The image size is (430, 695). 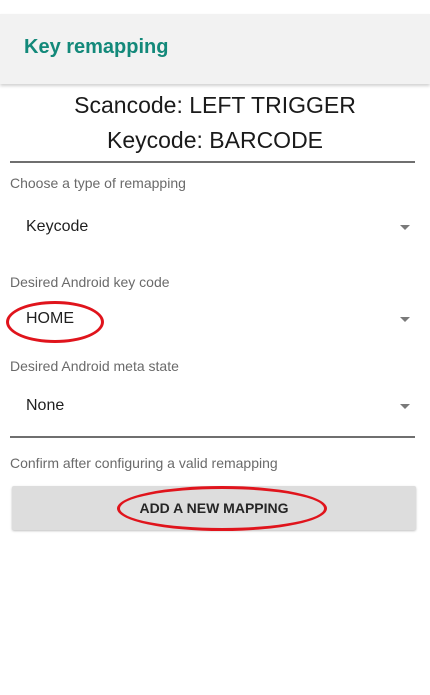 I want to click on remap-type-value: Keycode, so click(x=57, y=226).